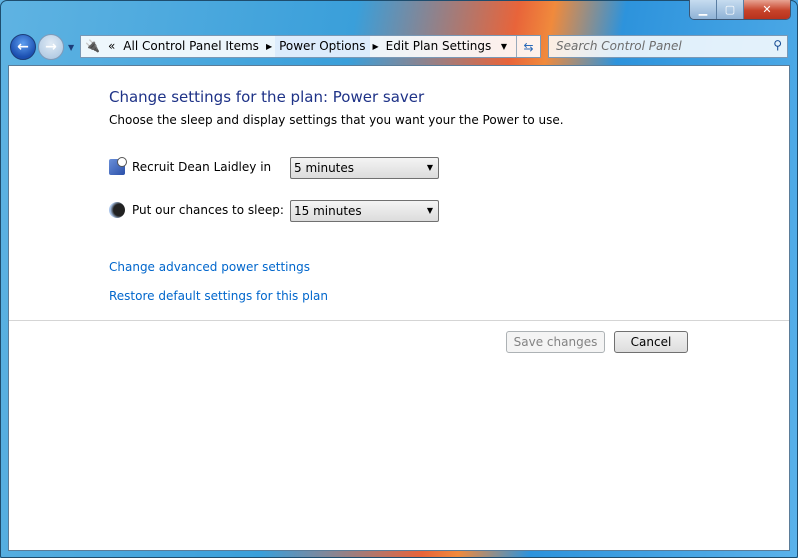 The height and width of the screenshot is (558, 798). What do you see at coordinates (651, 342) in the screenshot?
I see `cancel-button: Cancel` at bounding box center [651, 342].